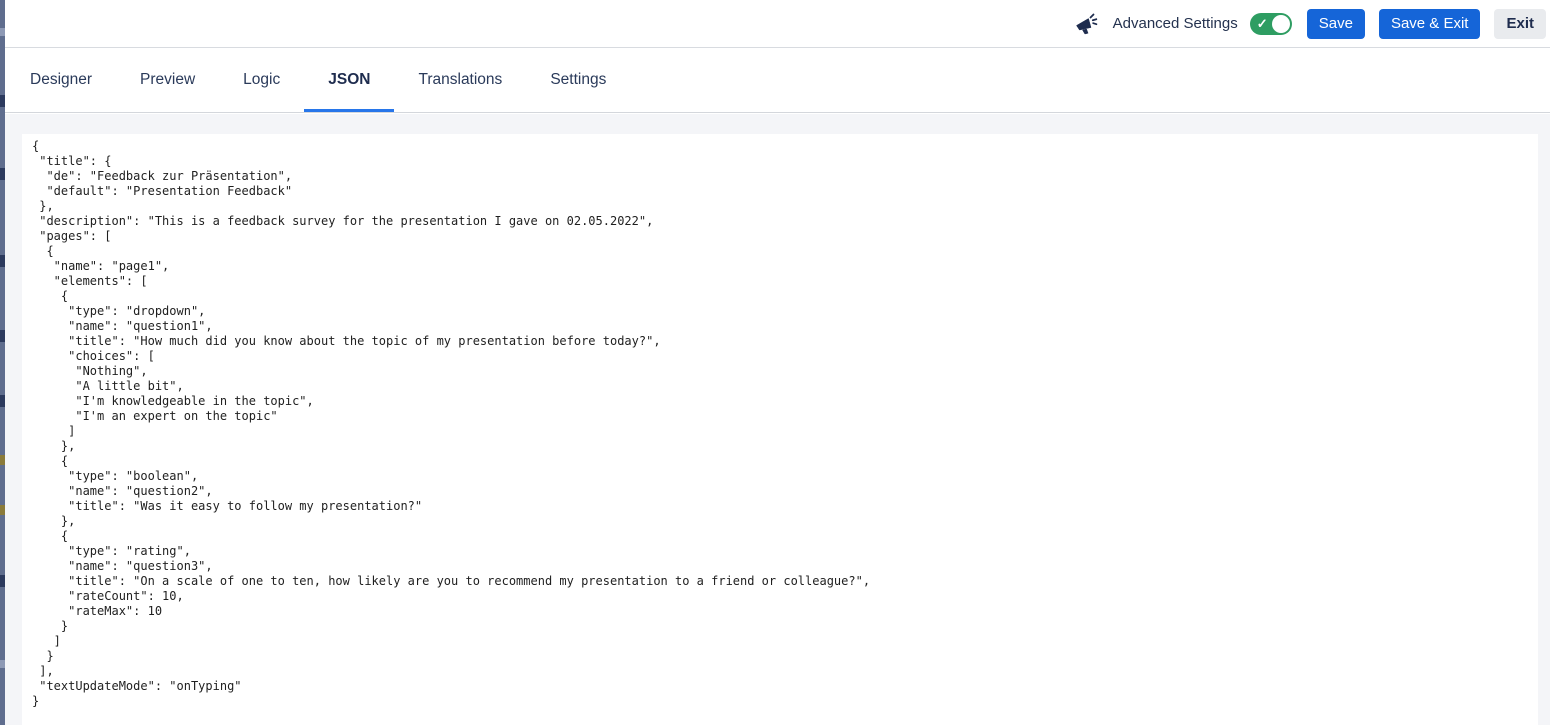  Describe the element at coordinates (167, 80) in the screenshot. I see `tab-preview: Preview` at that location.